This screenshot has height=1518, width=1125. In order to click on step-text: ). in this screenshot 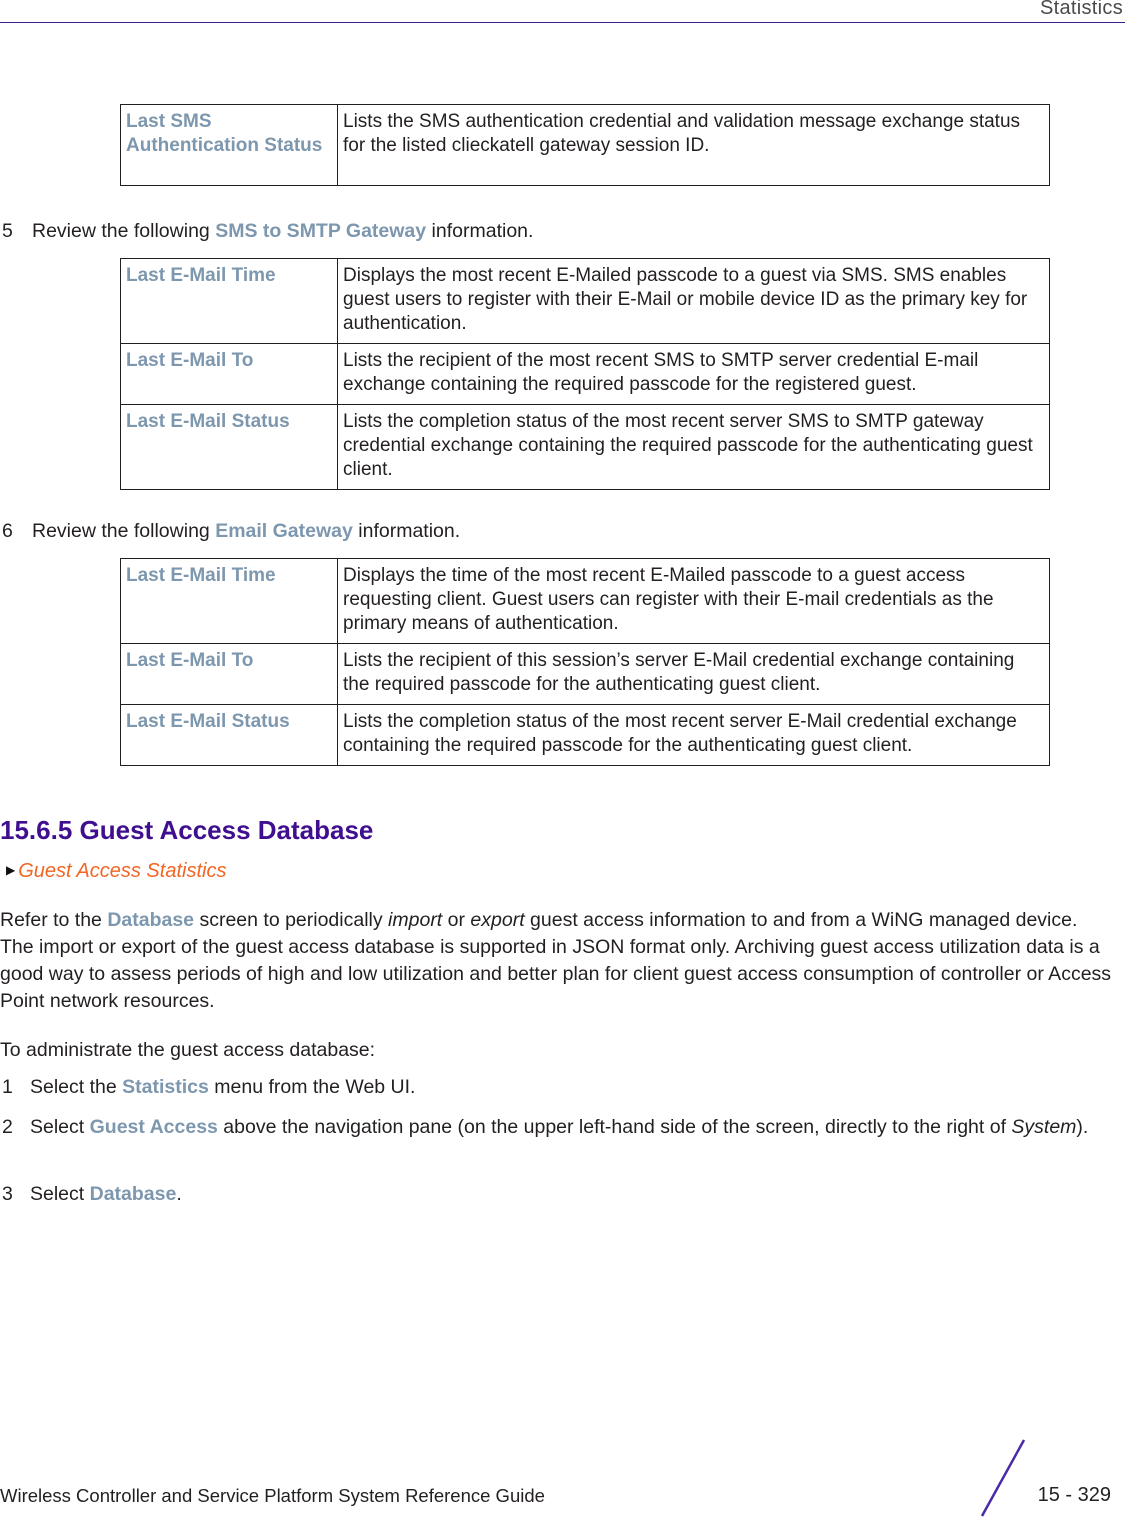, I will do `click(1082, 1127)`.